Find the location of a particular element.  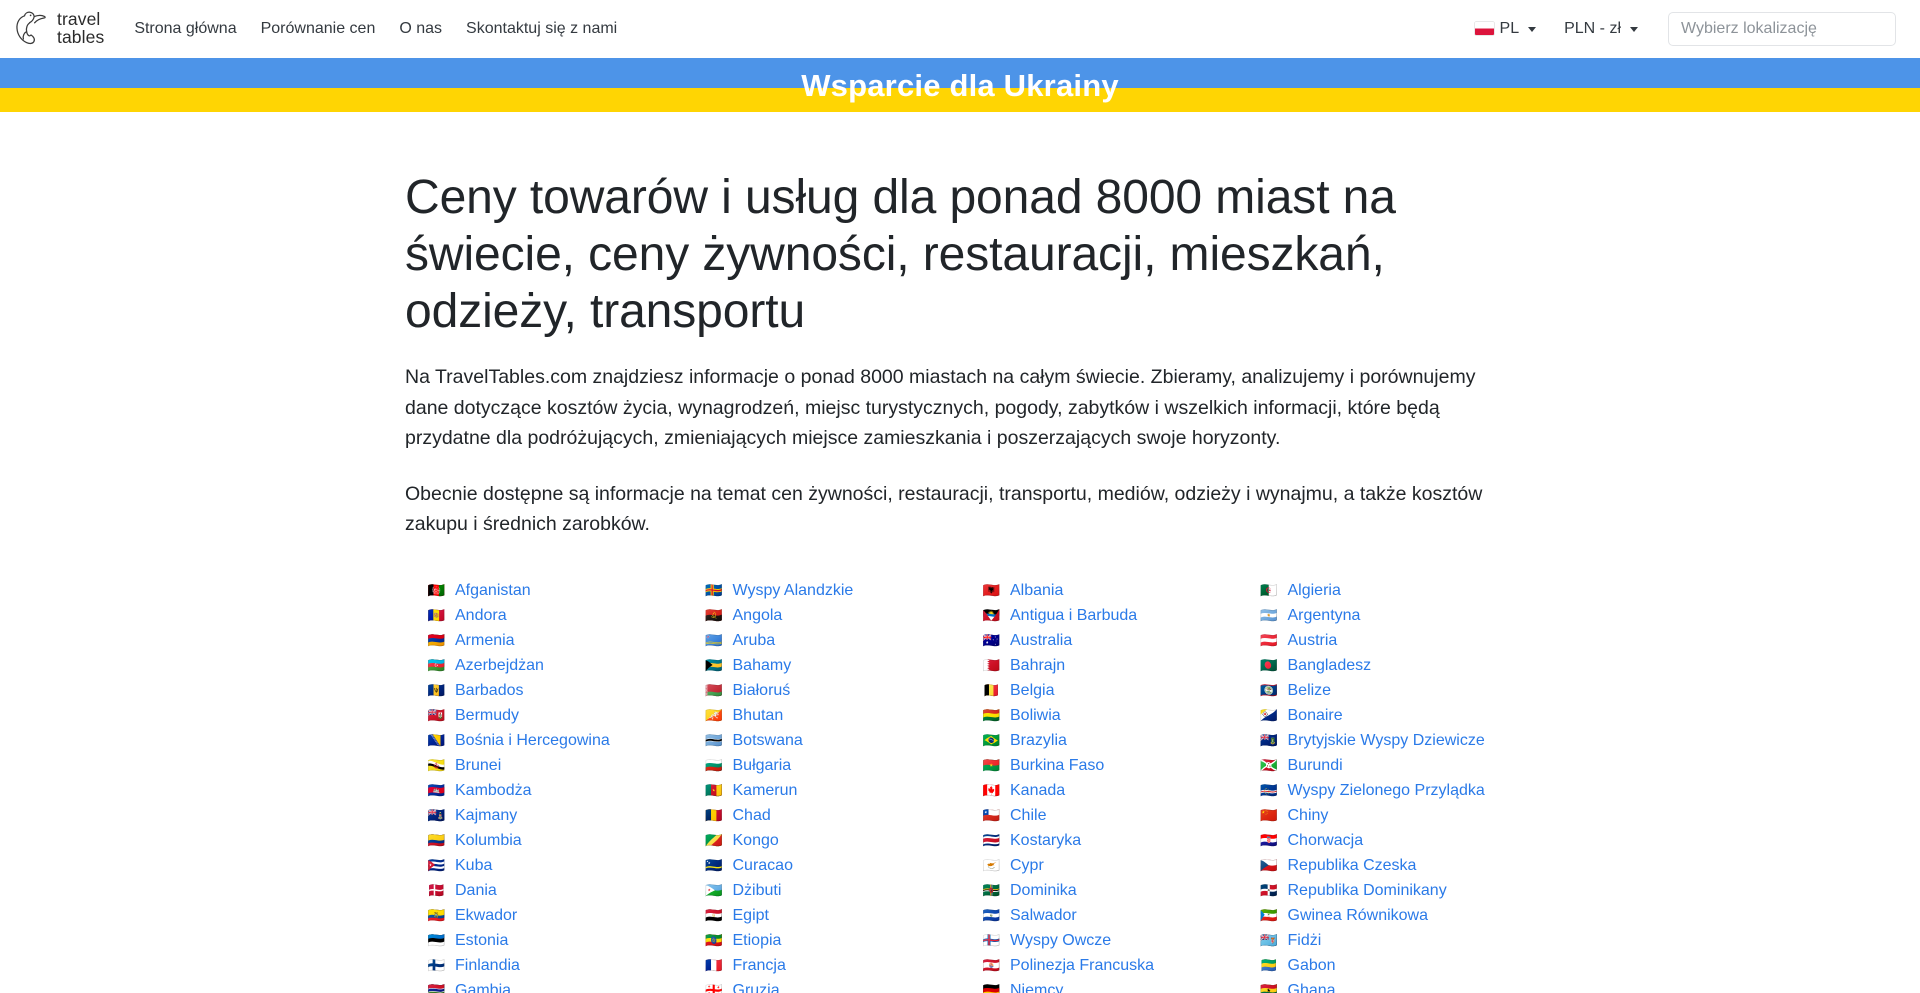

country-list-item: 🇬🇶 Gwinea Równikowa is located at coordinates (1377, 915).